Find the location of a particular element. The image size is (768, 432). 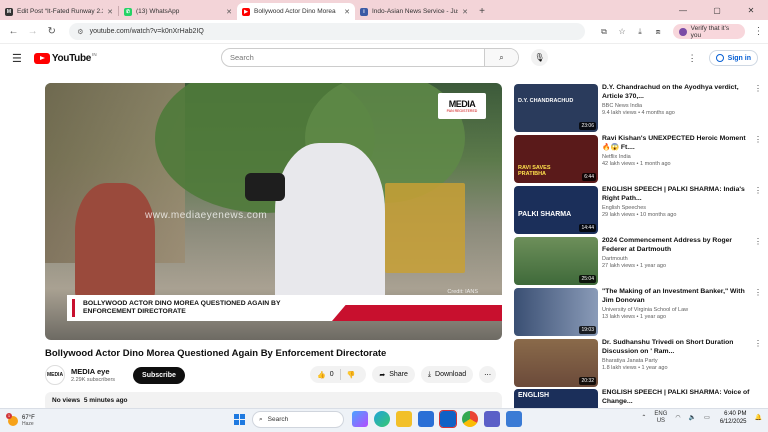

recommendation-channel: University of Virginia School of Law is located at coordinates (677, 310).